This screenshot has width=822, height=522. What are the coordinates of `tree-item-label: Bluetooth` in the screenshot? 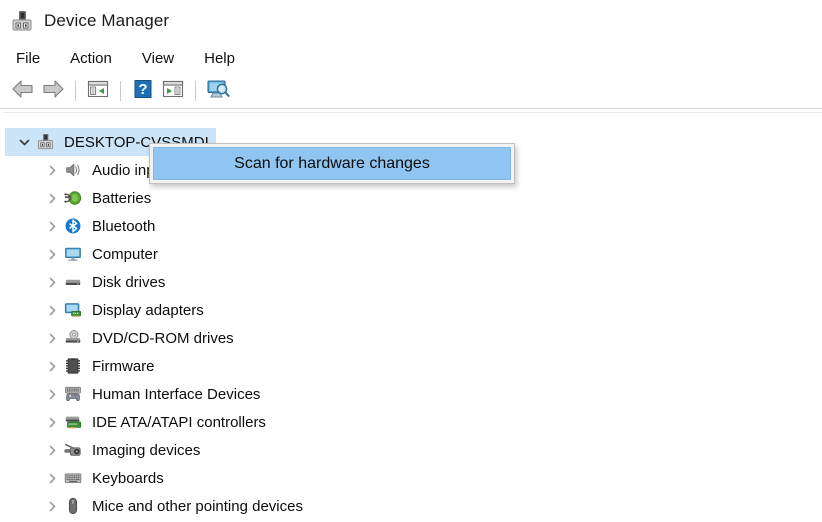 It's located at (124, 226).